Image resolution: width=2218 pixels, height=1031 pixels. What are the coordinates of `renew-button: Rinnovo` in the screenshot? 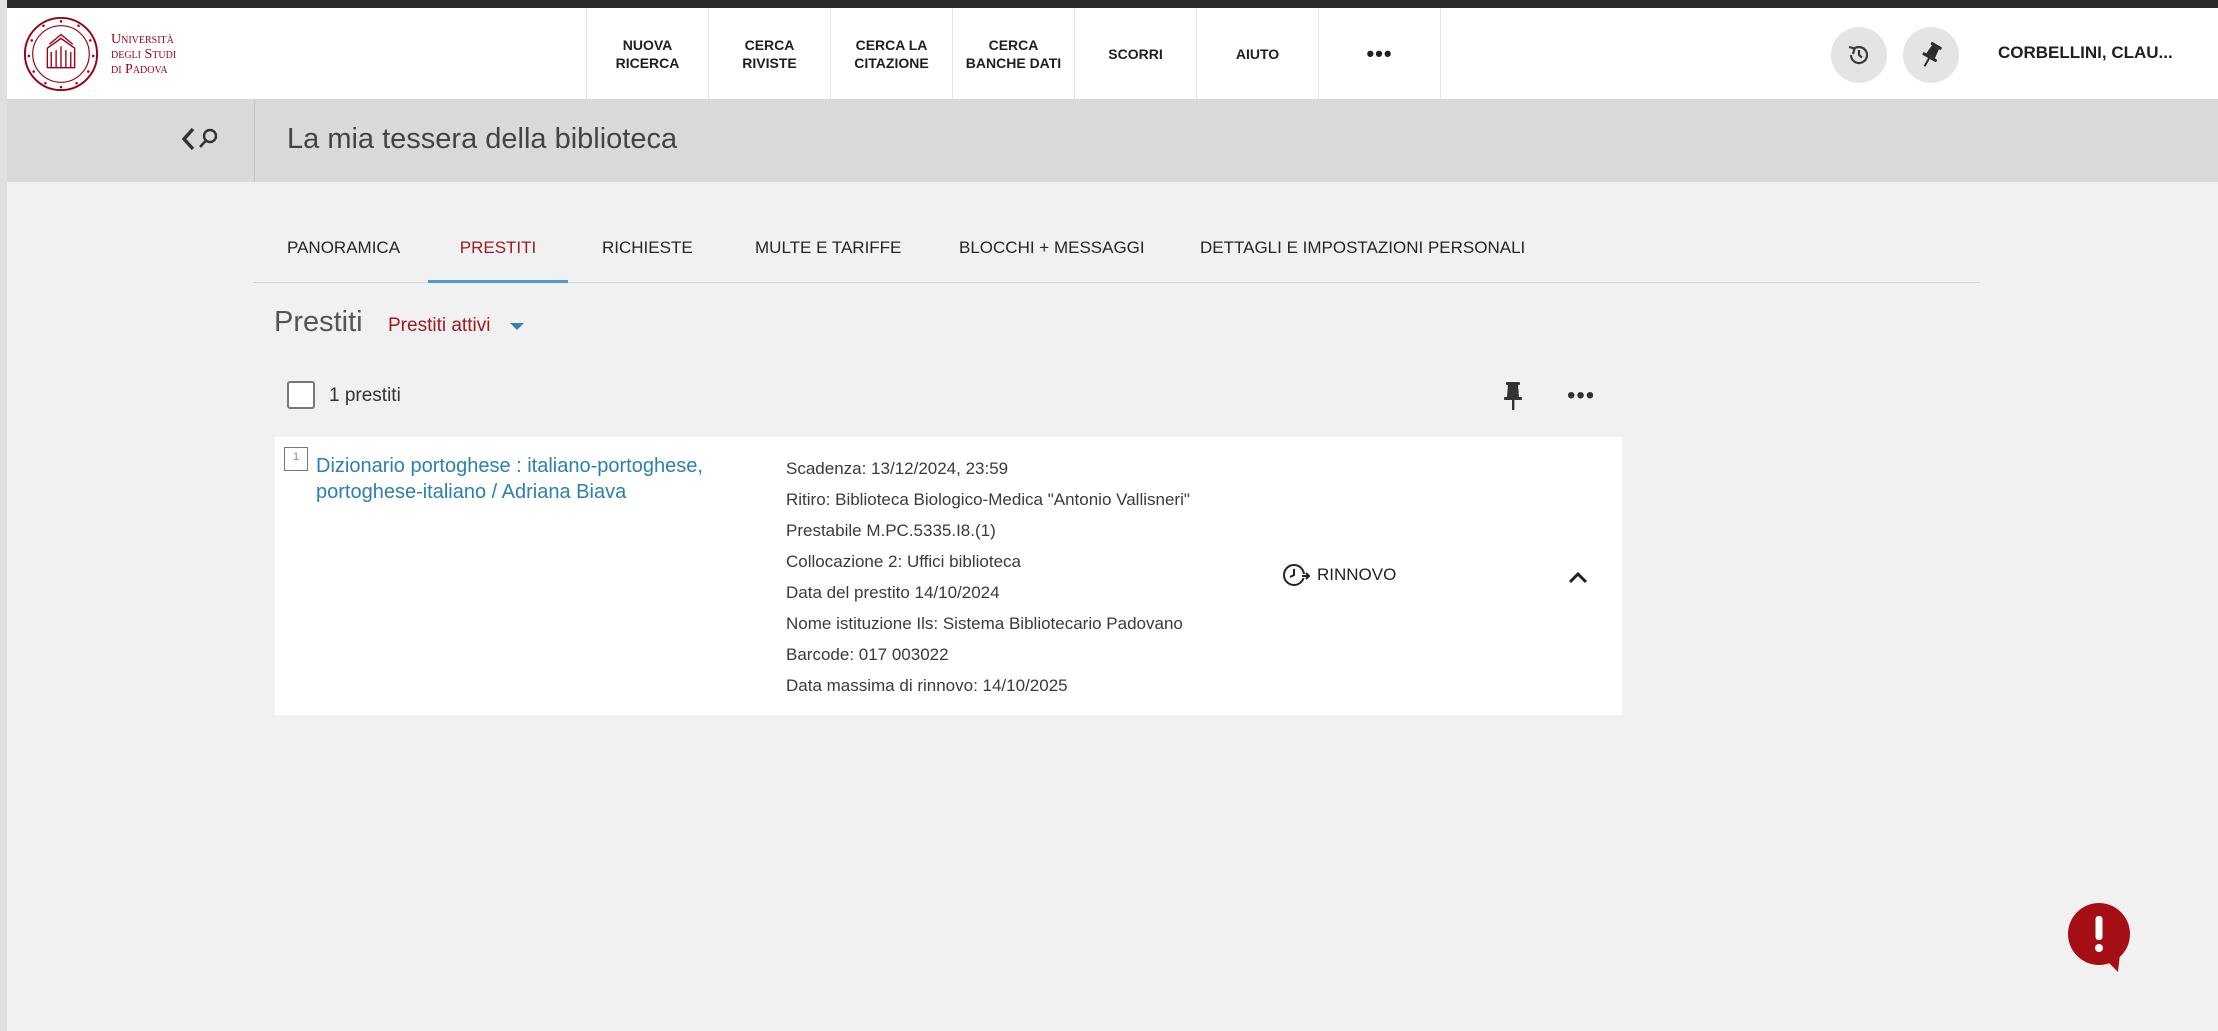 It's located at (1338, 575).